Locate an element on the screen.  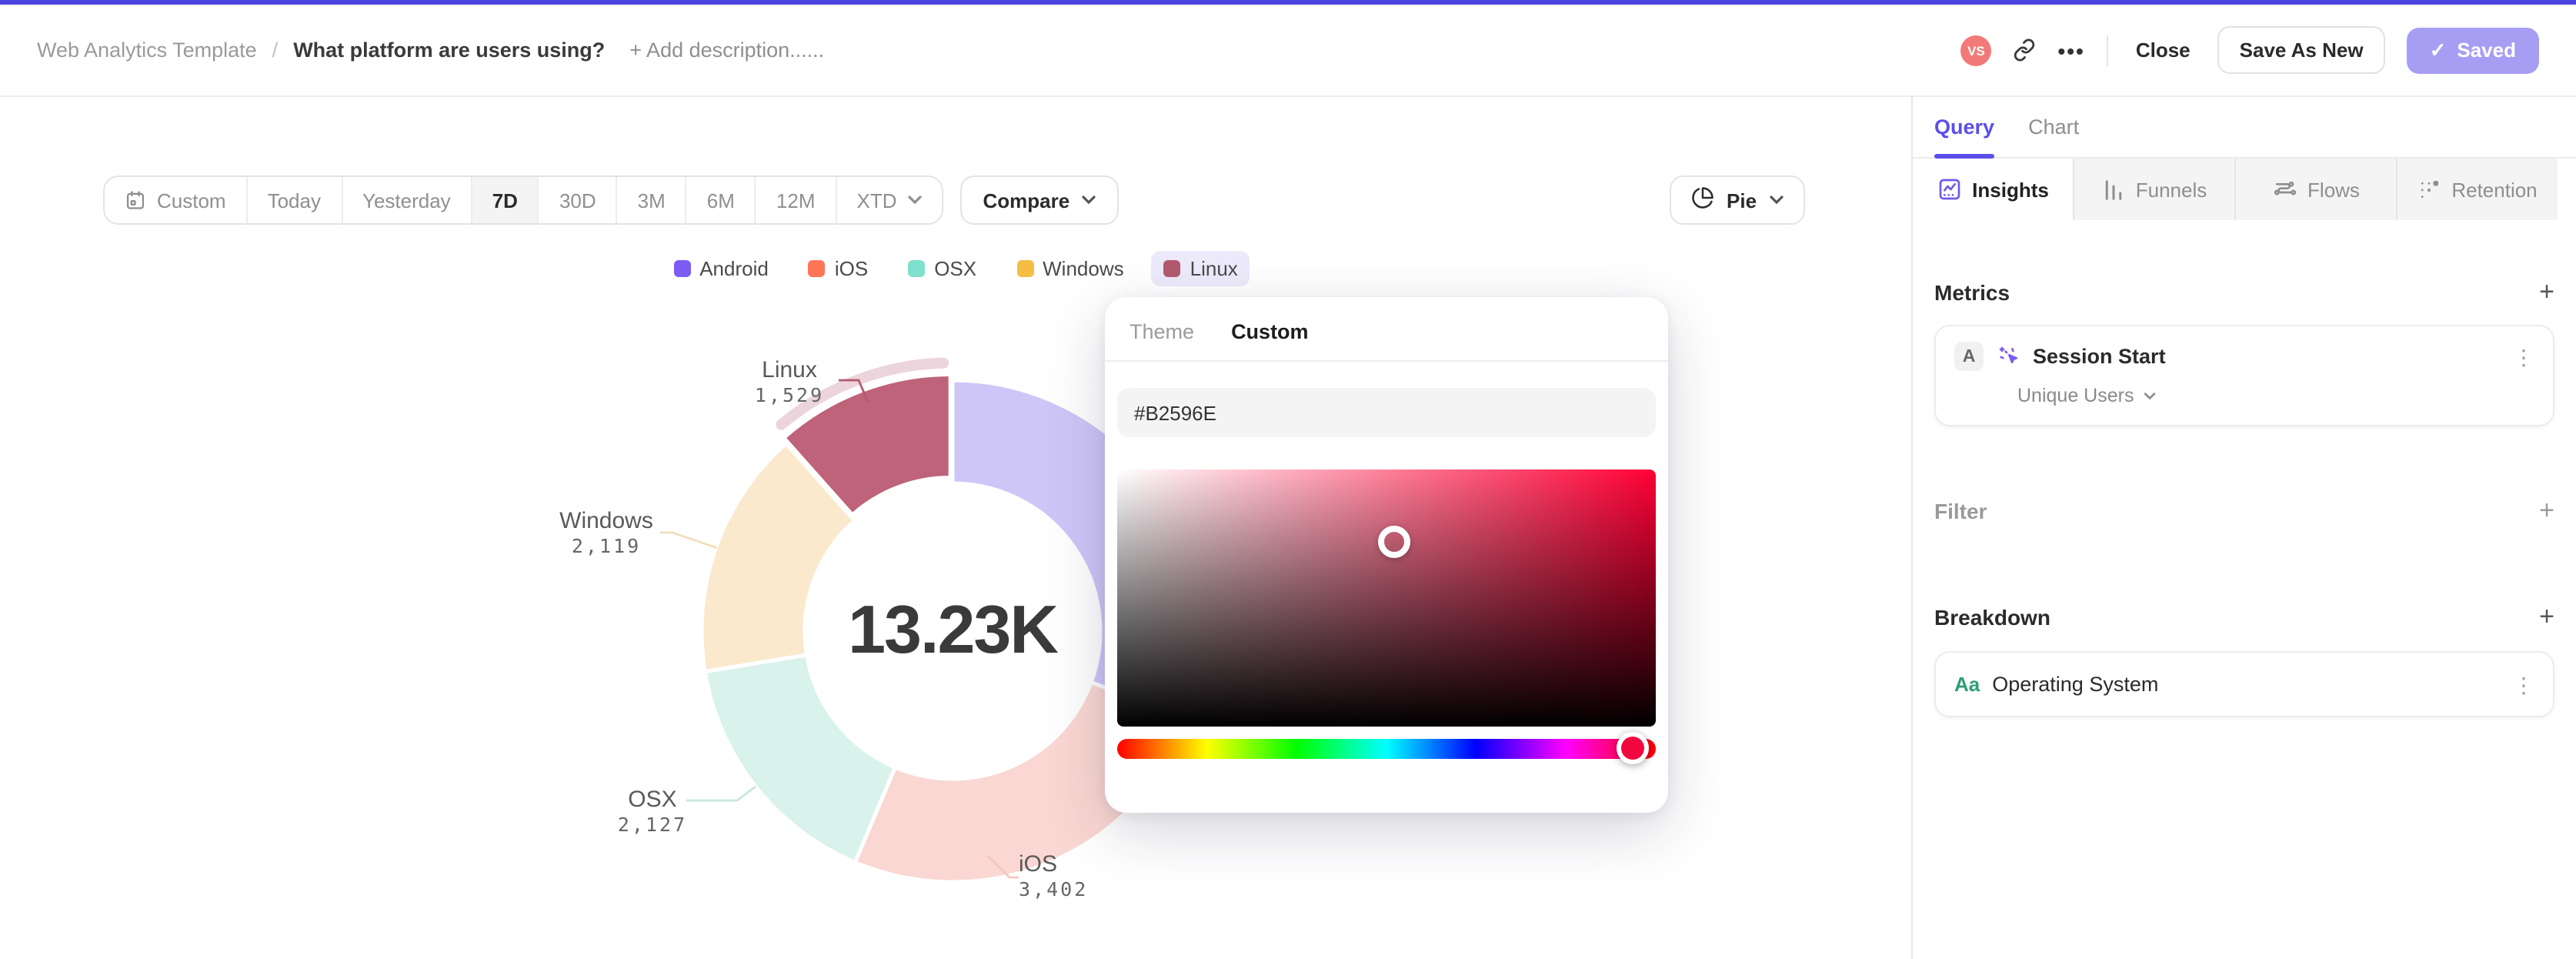
range-6m: 6M is located at coordinates (721, 200).